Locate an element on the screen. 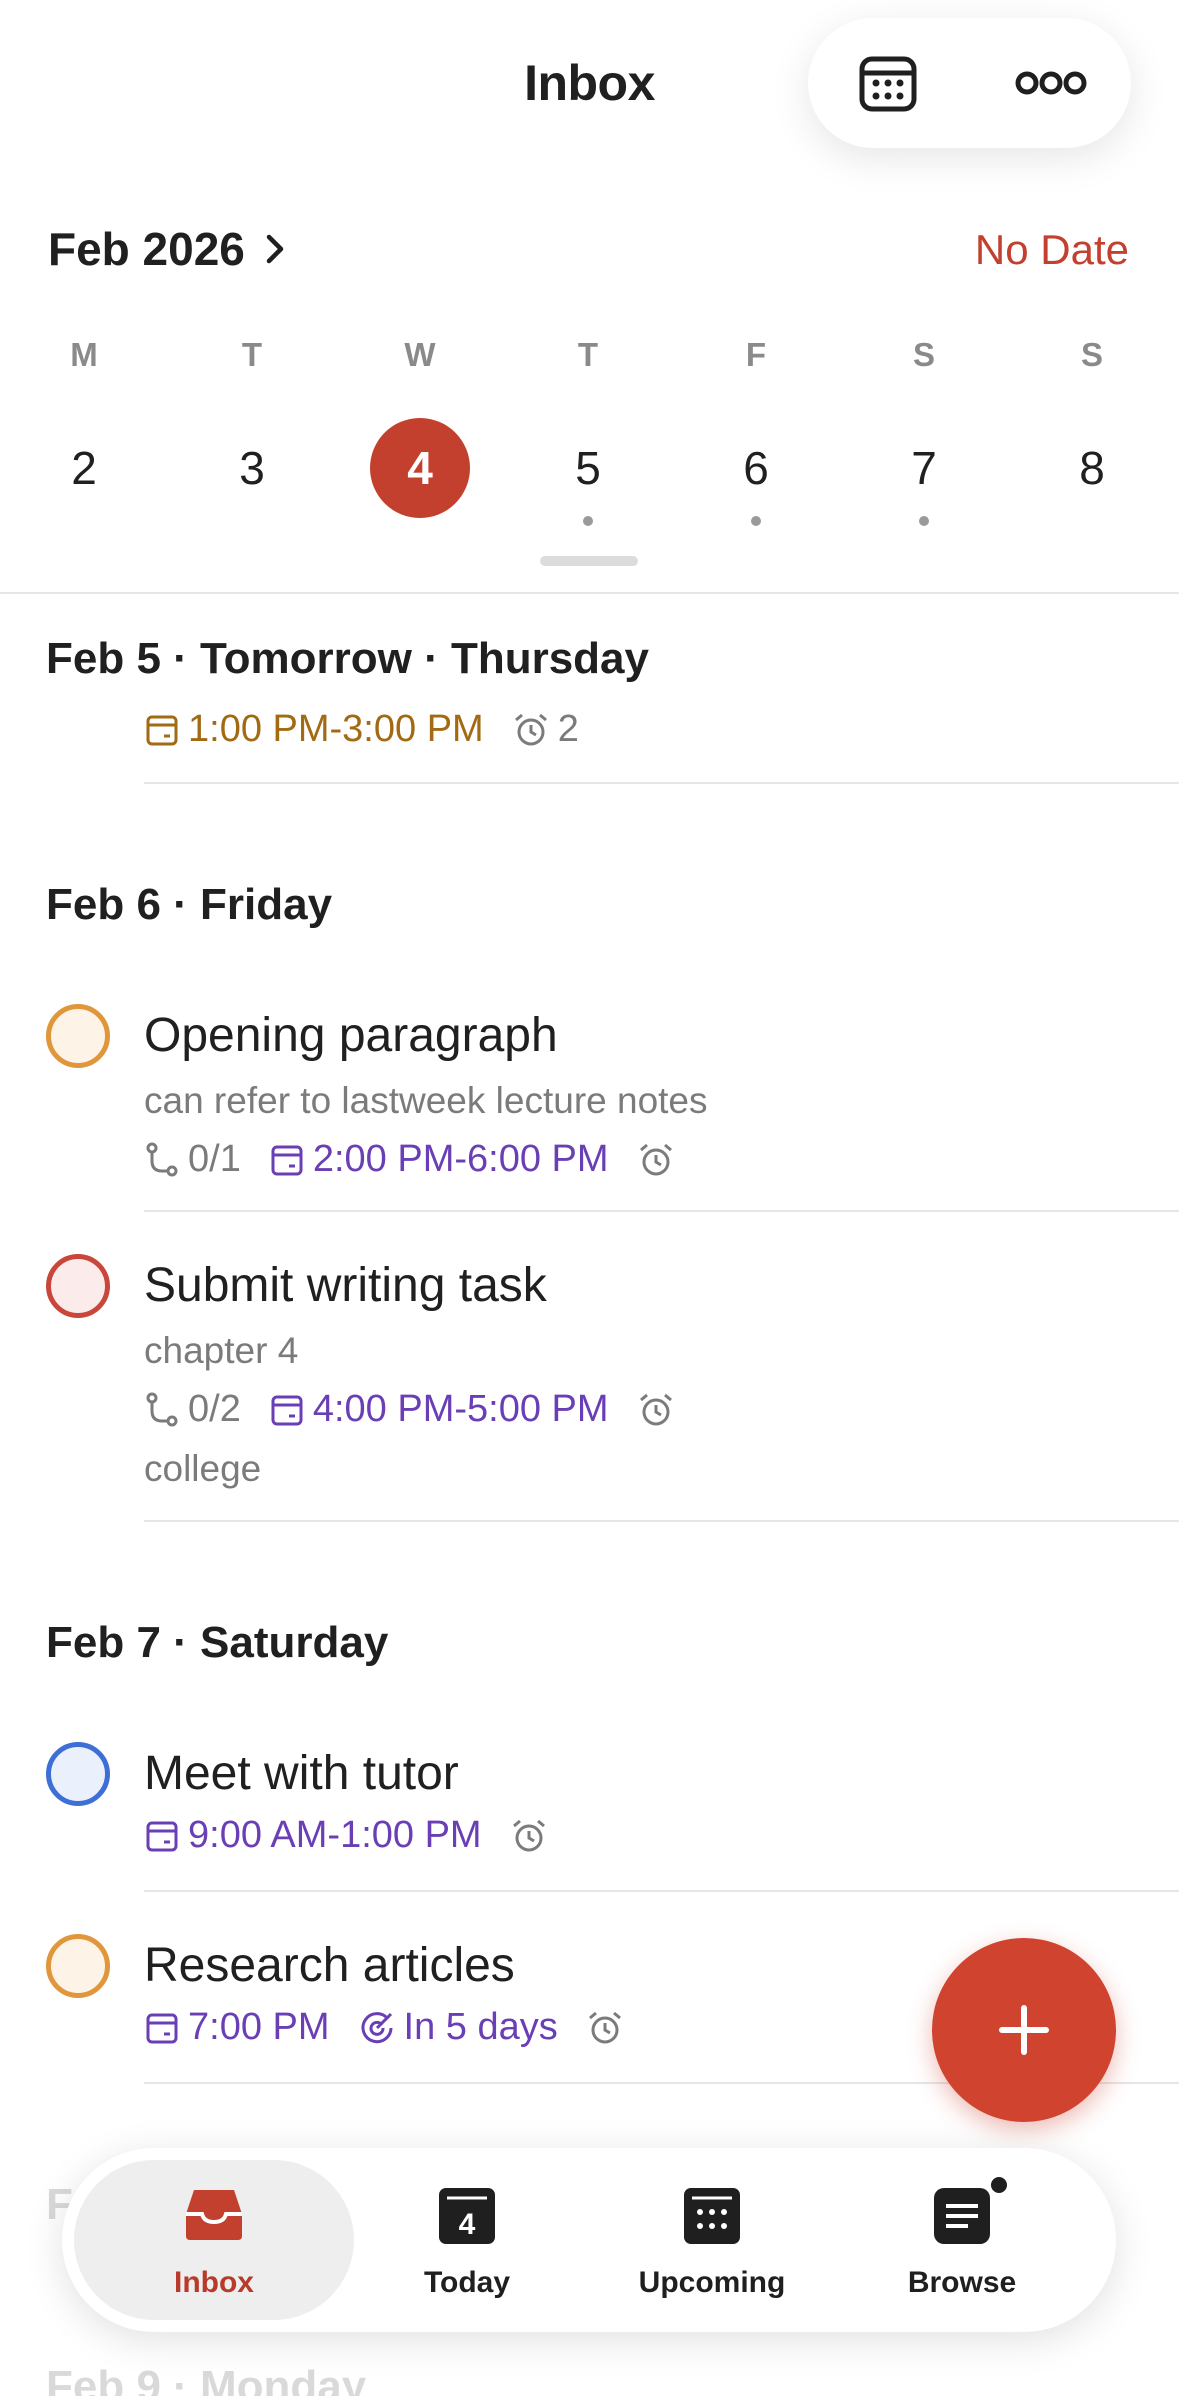 Image resolution: width=1179 pixels, height=2396 pixels. day-number: 5 is located at coordinates (588, 468).